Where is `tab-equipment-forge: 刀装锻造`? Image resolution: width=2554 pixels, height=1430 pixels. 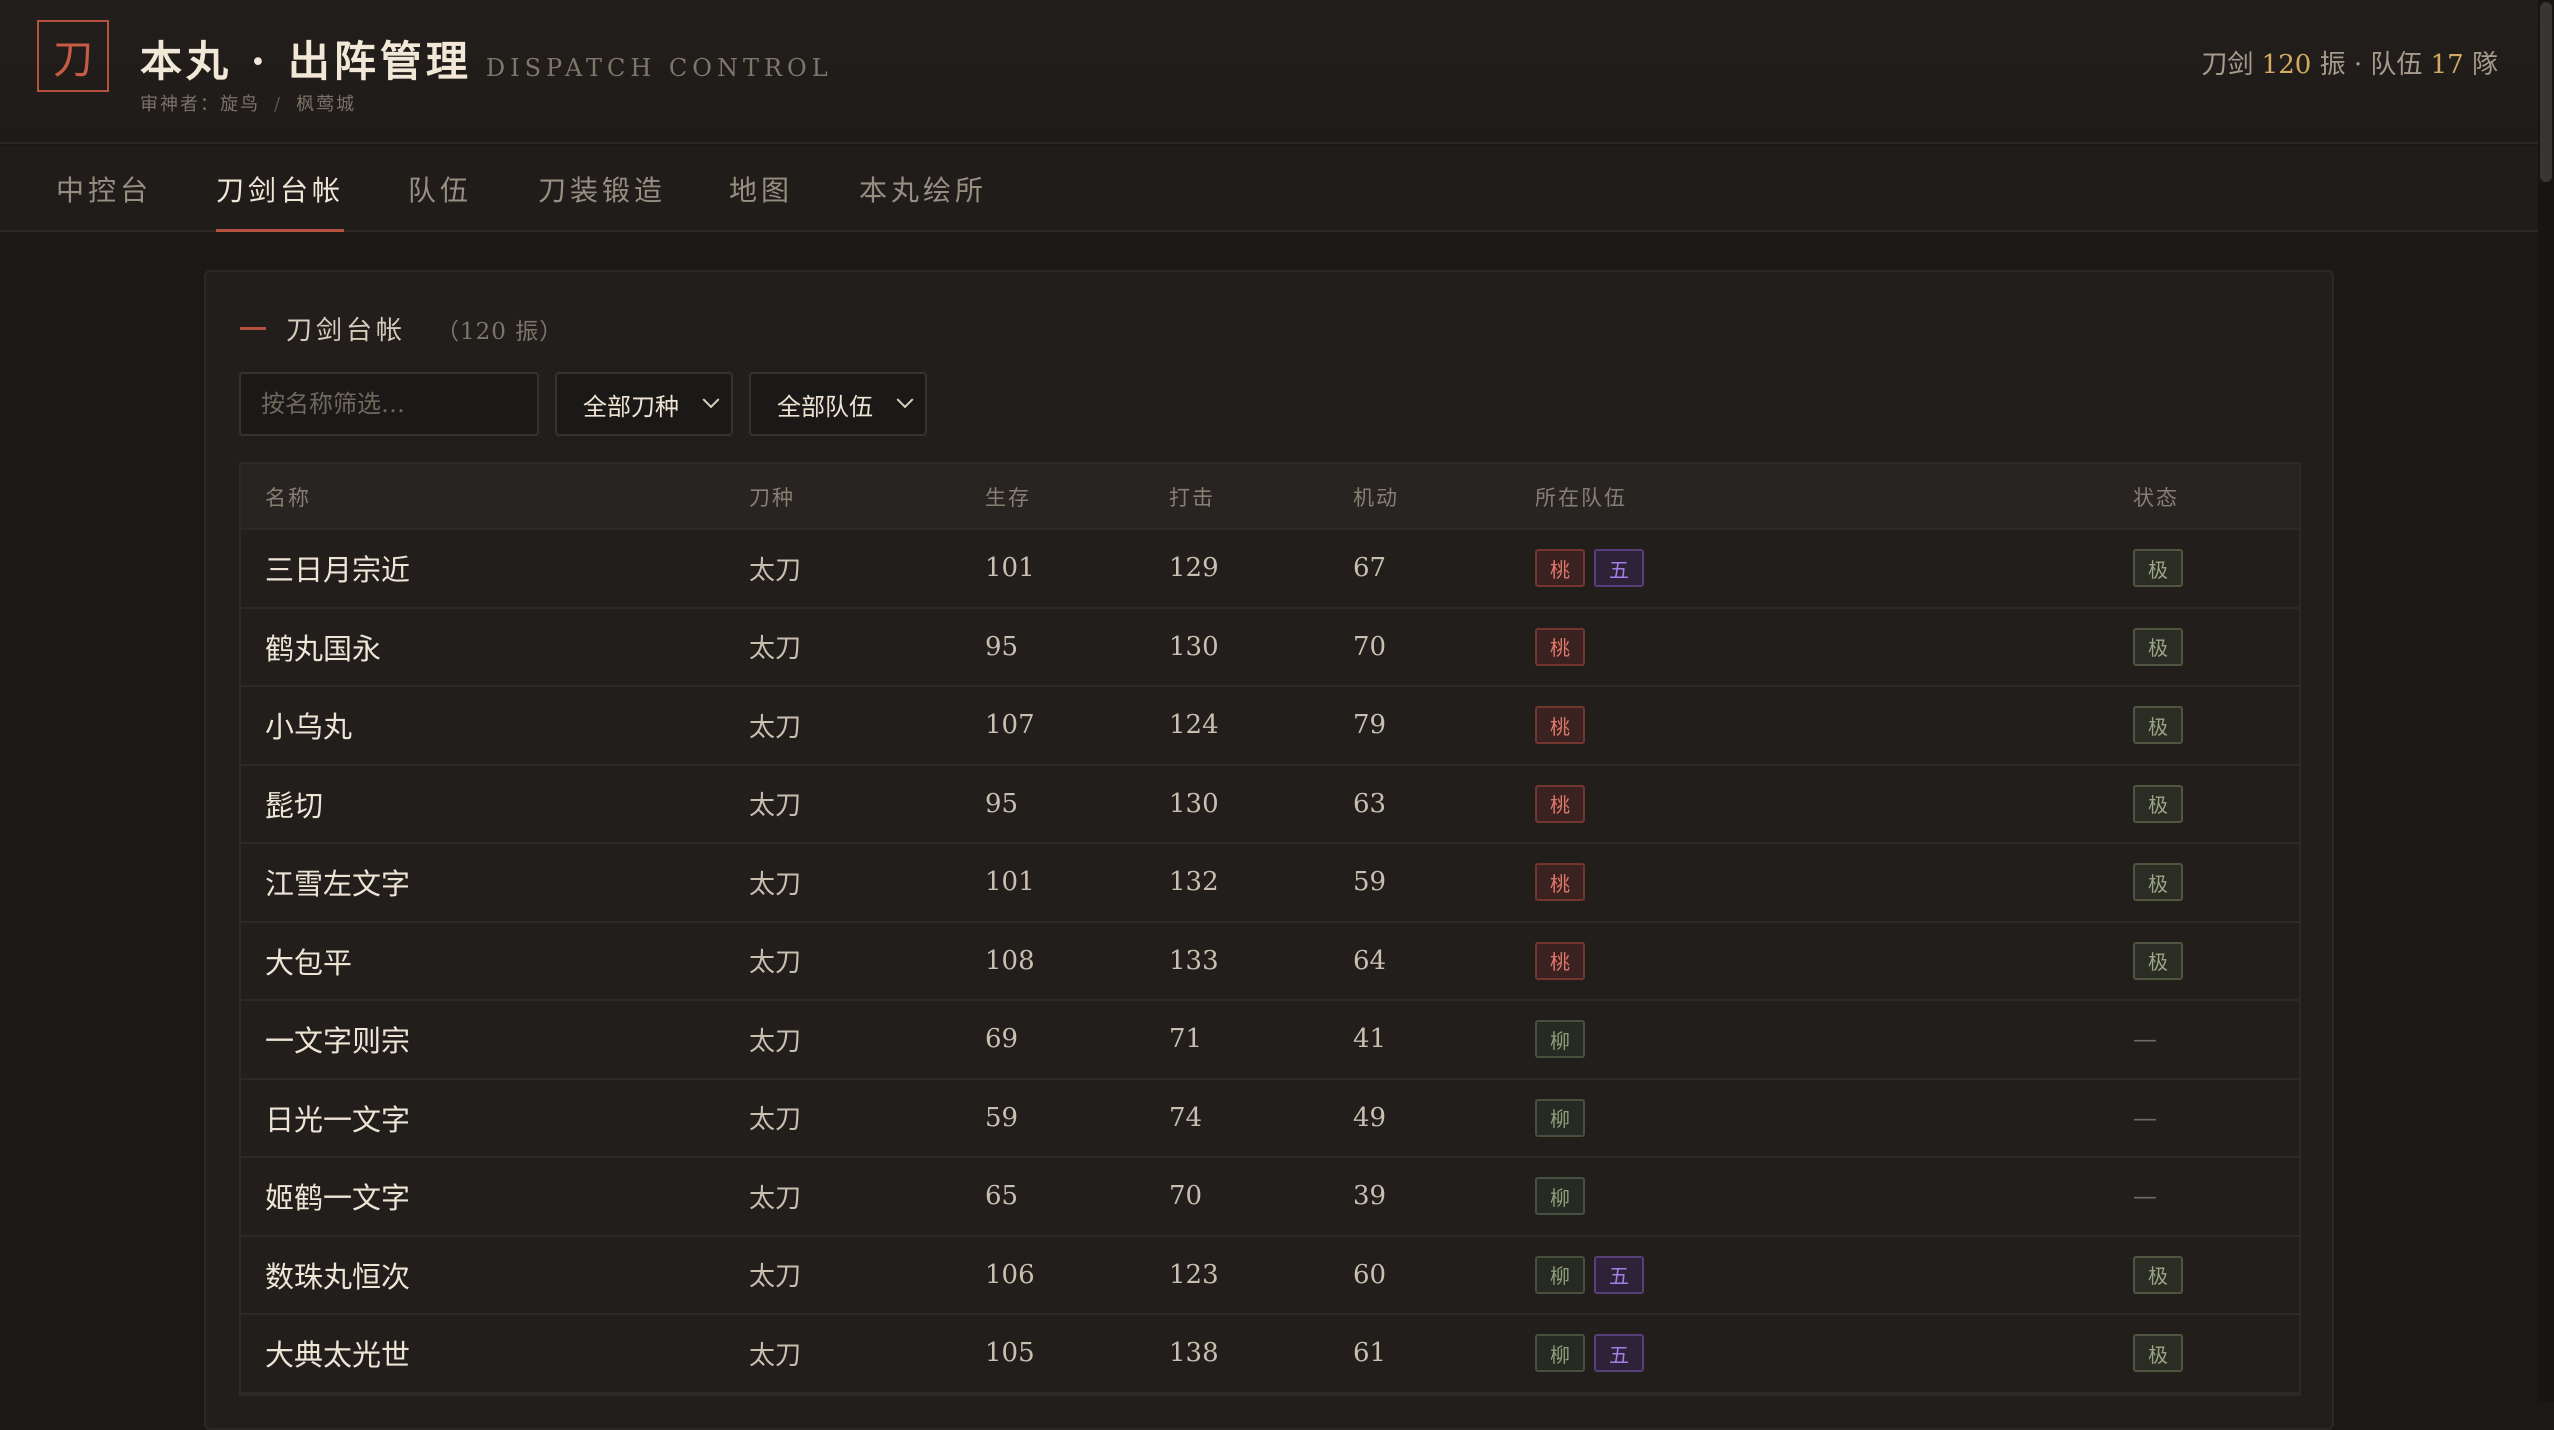 tab-equipment-forge: 刀装锻造 is located at coordinates (602, 189).